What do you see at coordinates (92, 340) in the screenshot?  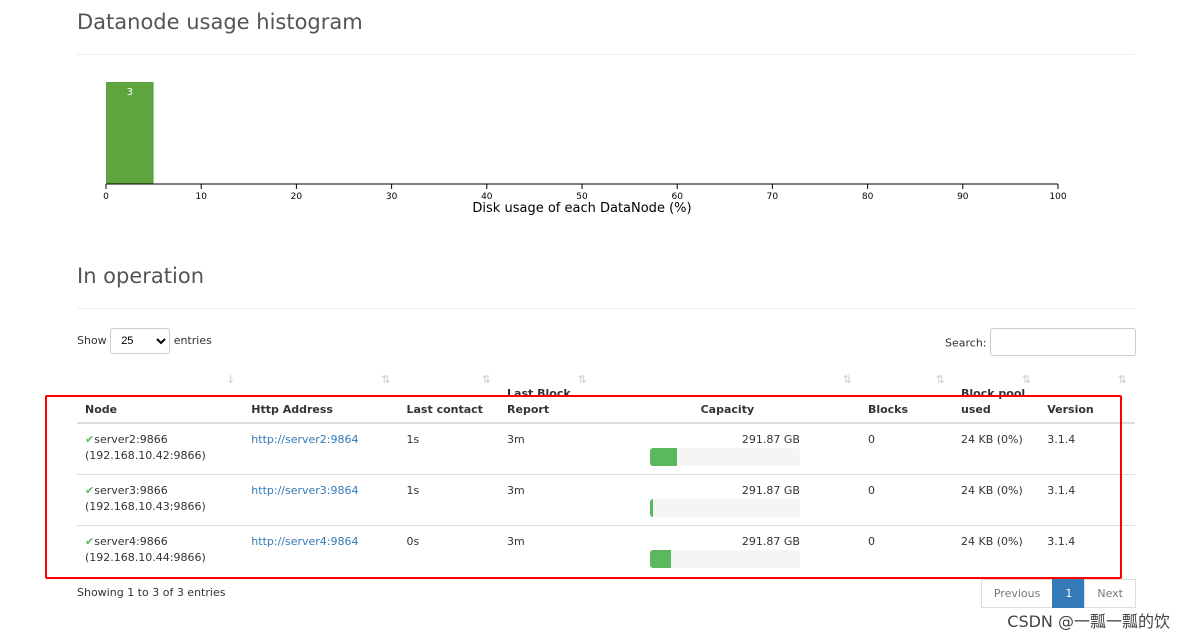 I see `show-label: Show` at bounding box center [92, 340].